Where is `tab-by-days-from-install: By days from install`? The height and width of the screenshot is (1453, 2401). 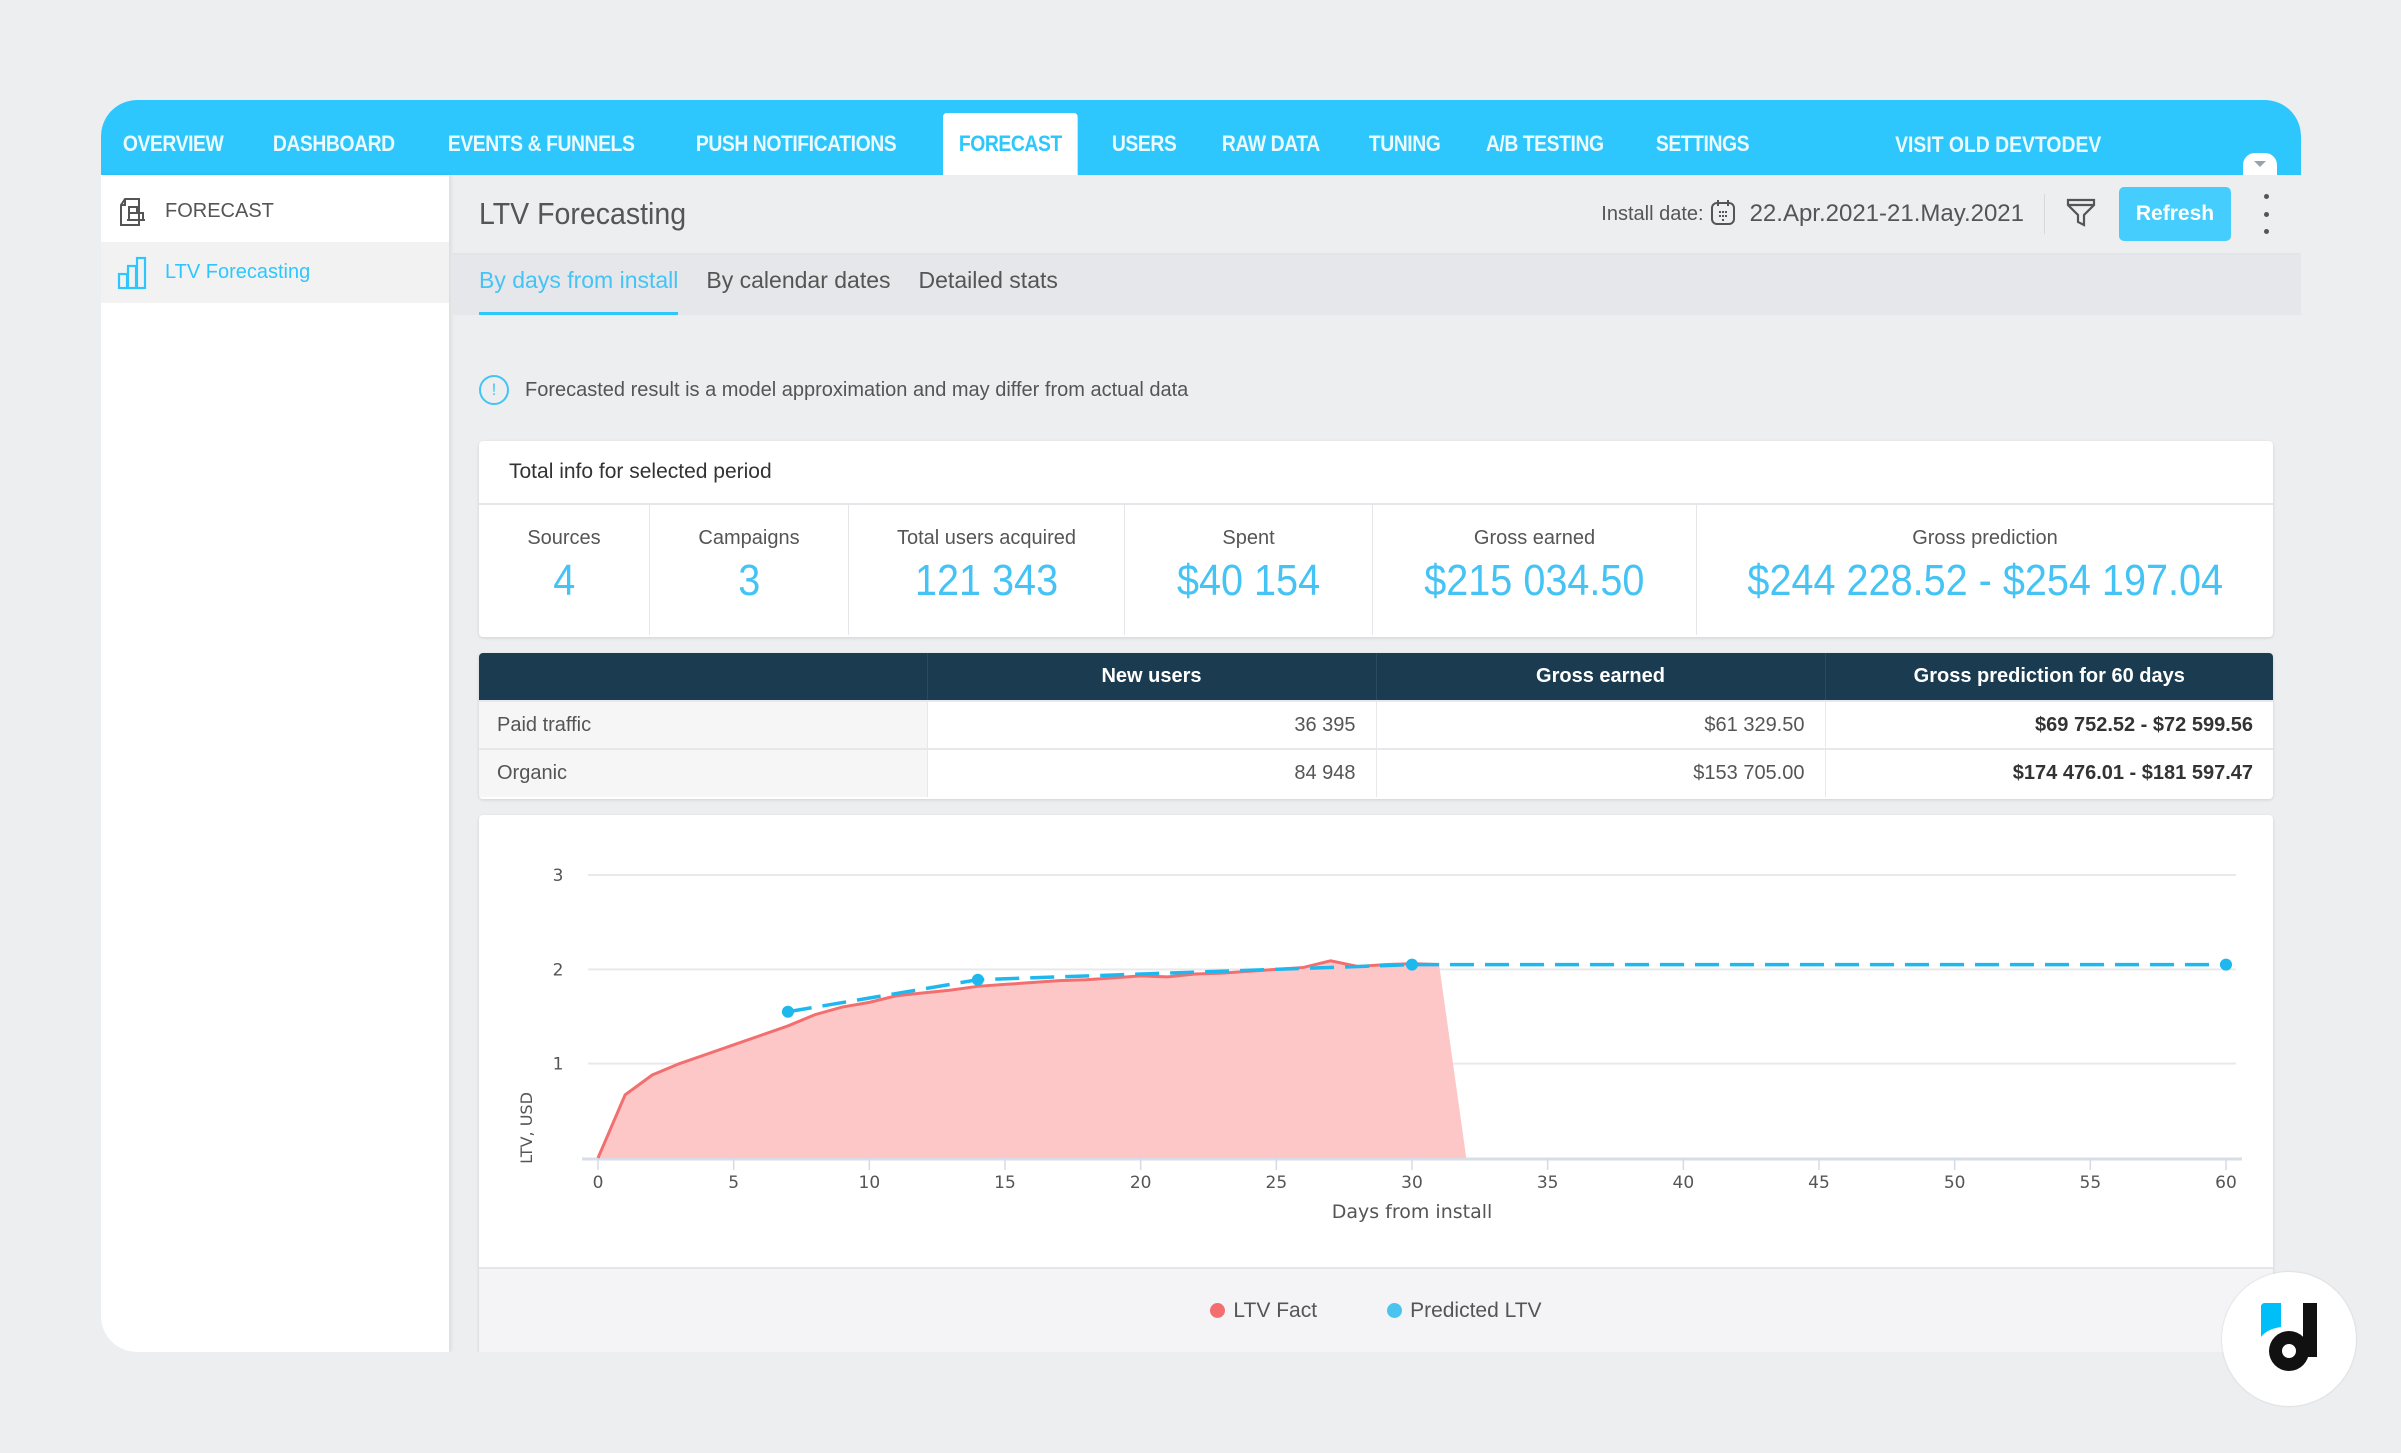 tab-by-days-from-install: By days from install is located at coordinates (579, 291).